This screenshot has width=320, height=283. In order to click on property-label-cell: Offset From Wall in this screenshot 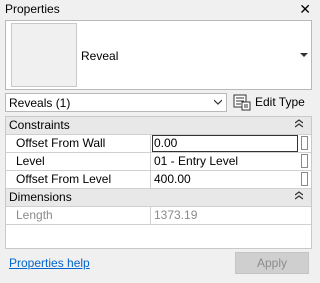, I will do `click(78, 143)`.